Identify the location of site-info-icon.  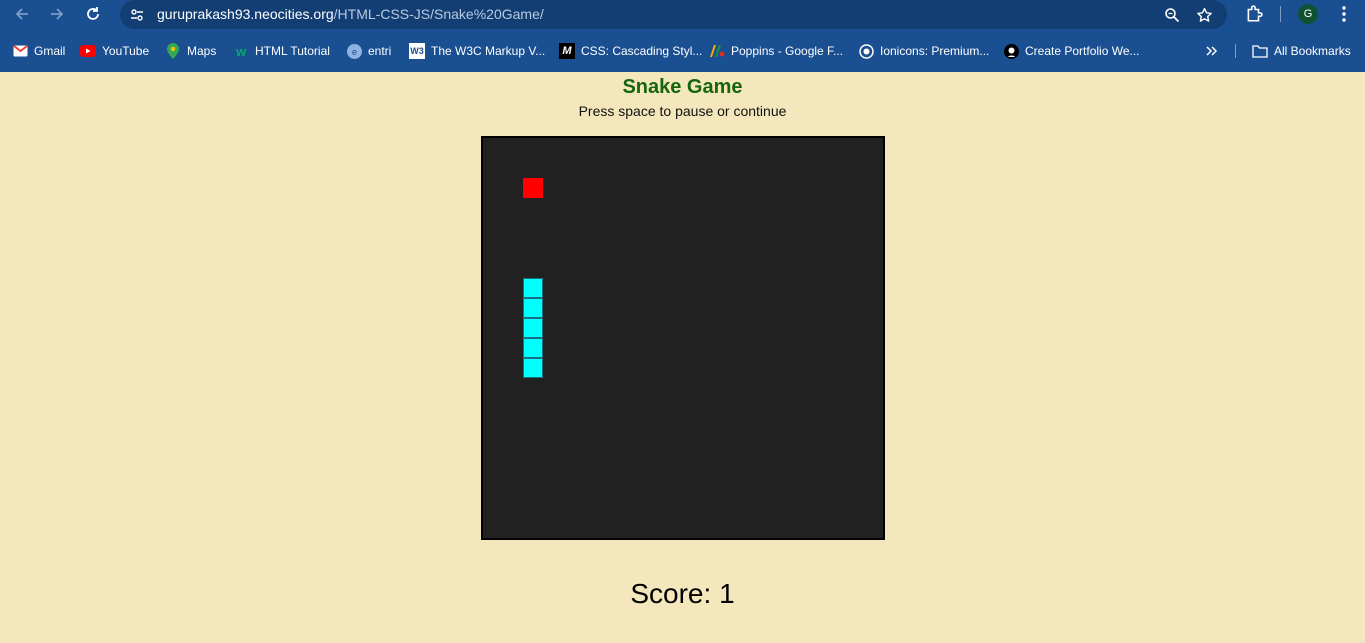
(137, 15).